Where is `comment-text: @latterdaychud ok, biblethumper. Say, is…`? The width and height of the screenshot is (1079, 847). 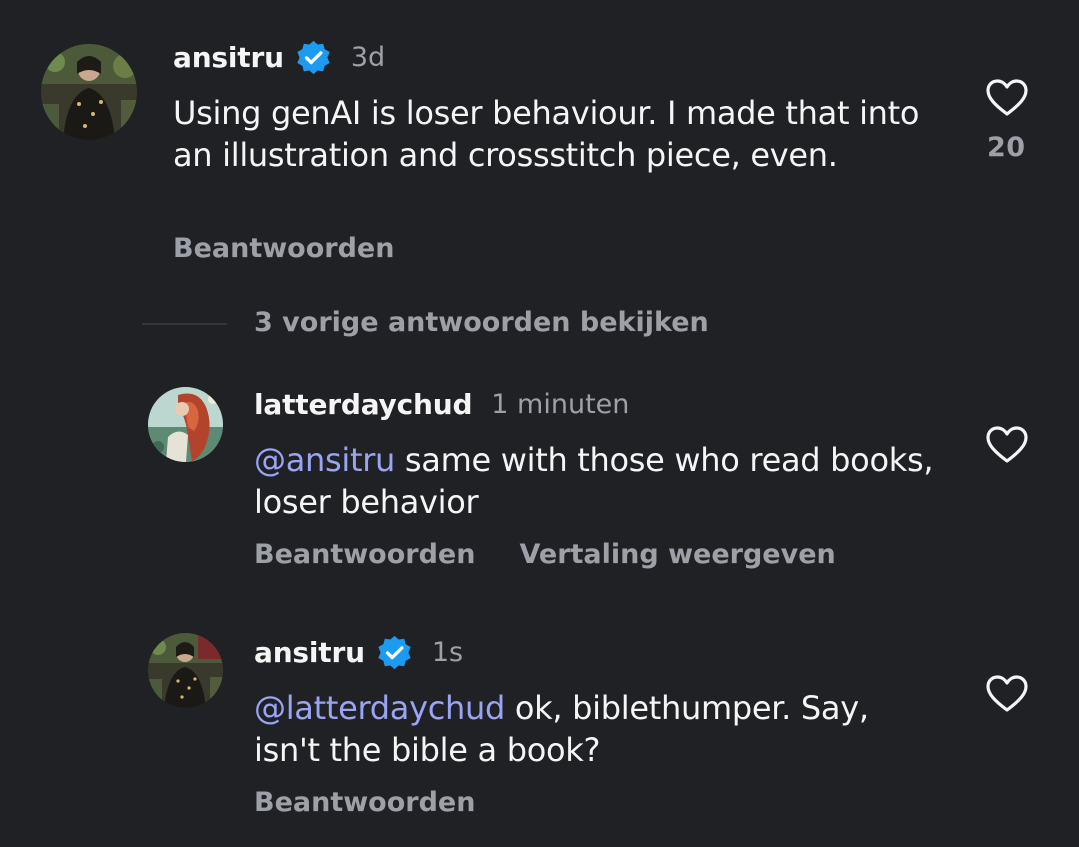
comment-text: @latterdaychud ok, biblethumper. Say, is… is located at coordinates (594, 729).